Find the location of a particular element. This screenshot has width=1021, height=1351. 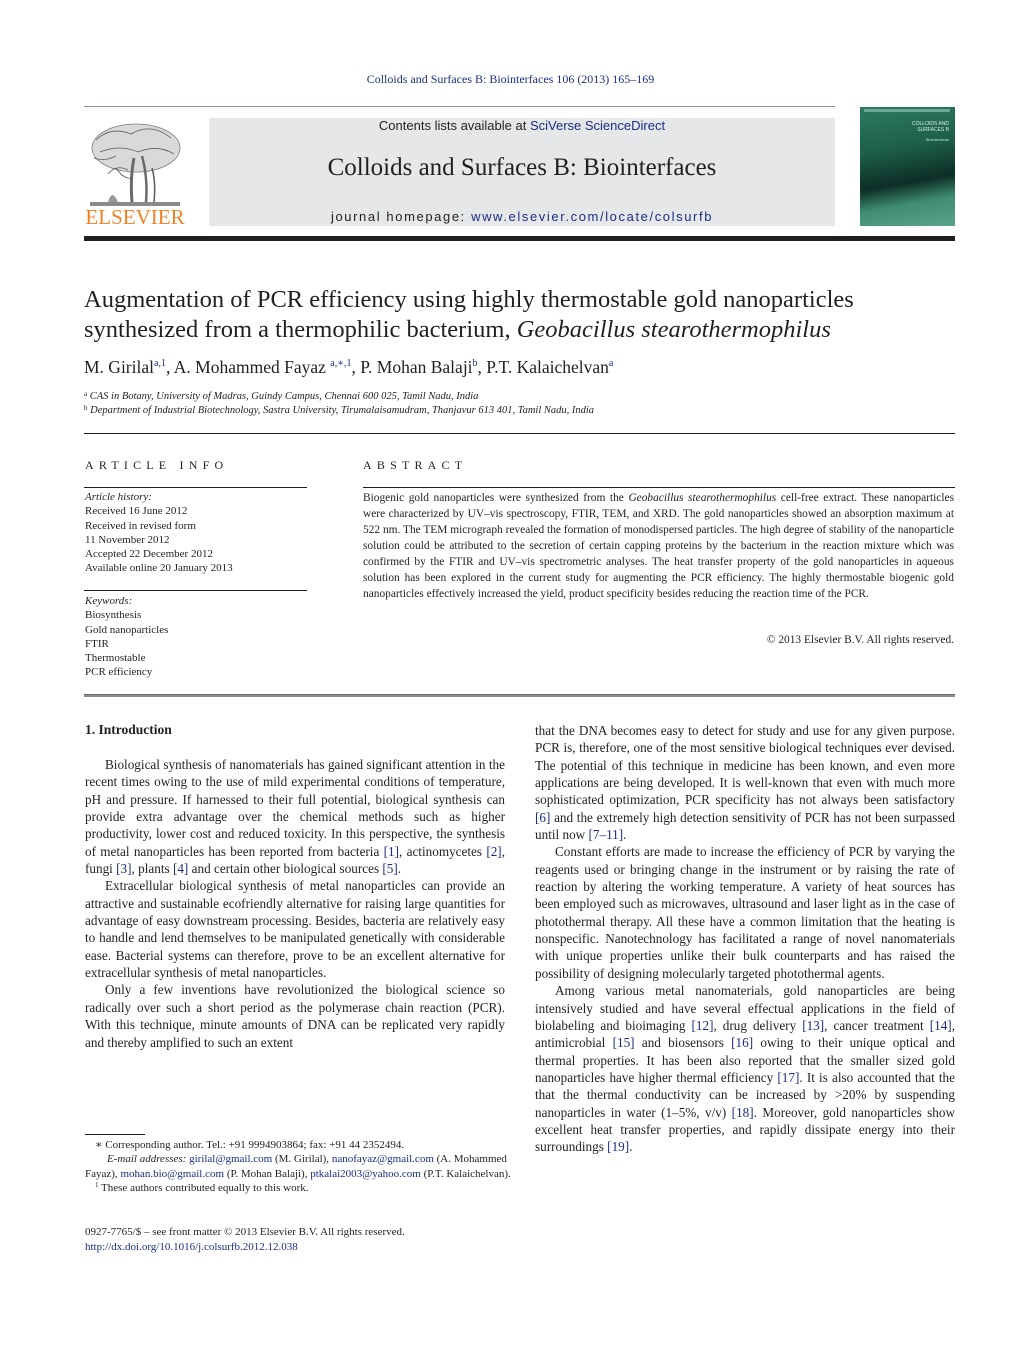

keyword: Gold nanoparticles is located at coordinates (126, 630).